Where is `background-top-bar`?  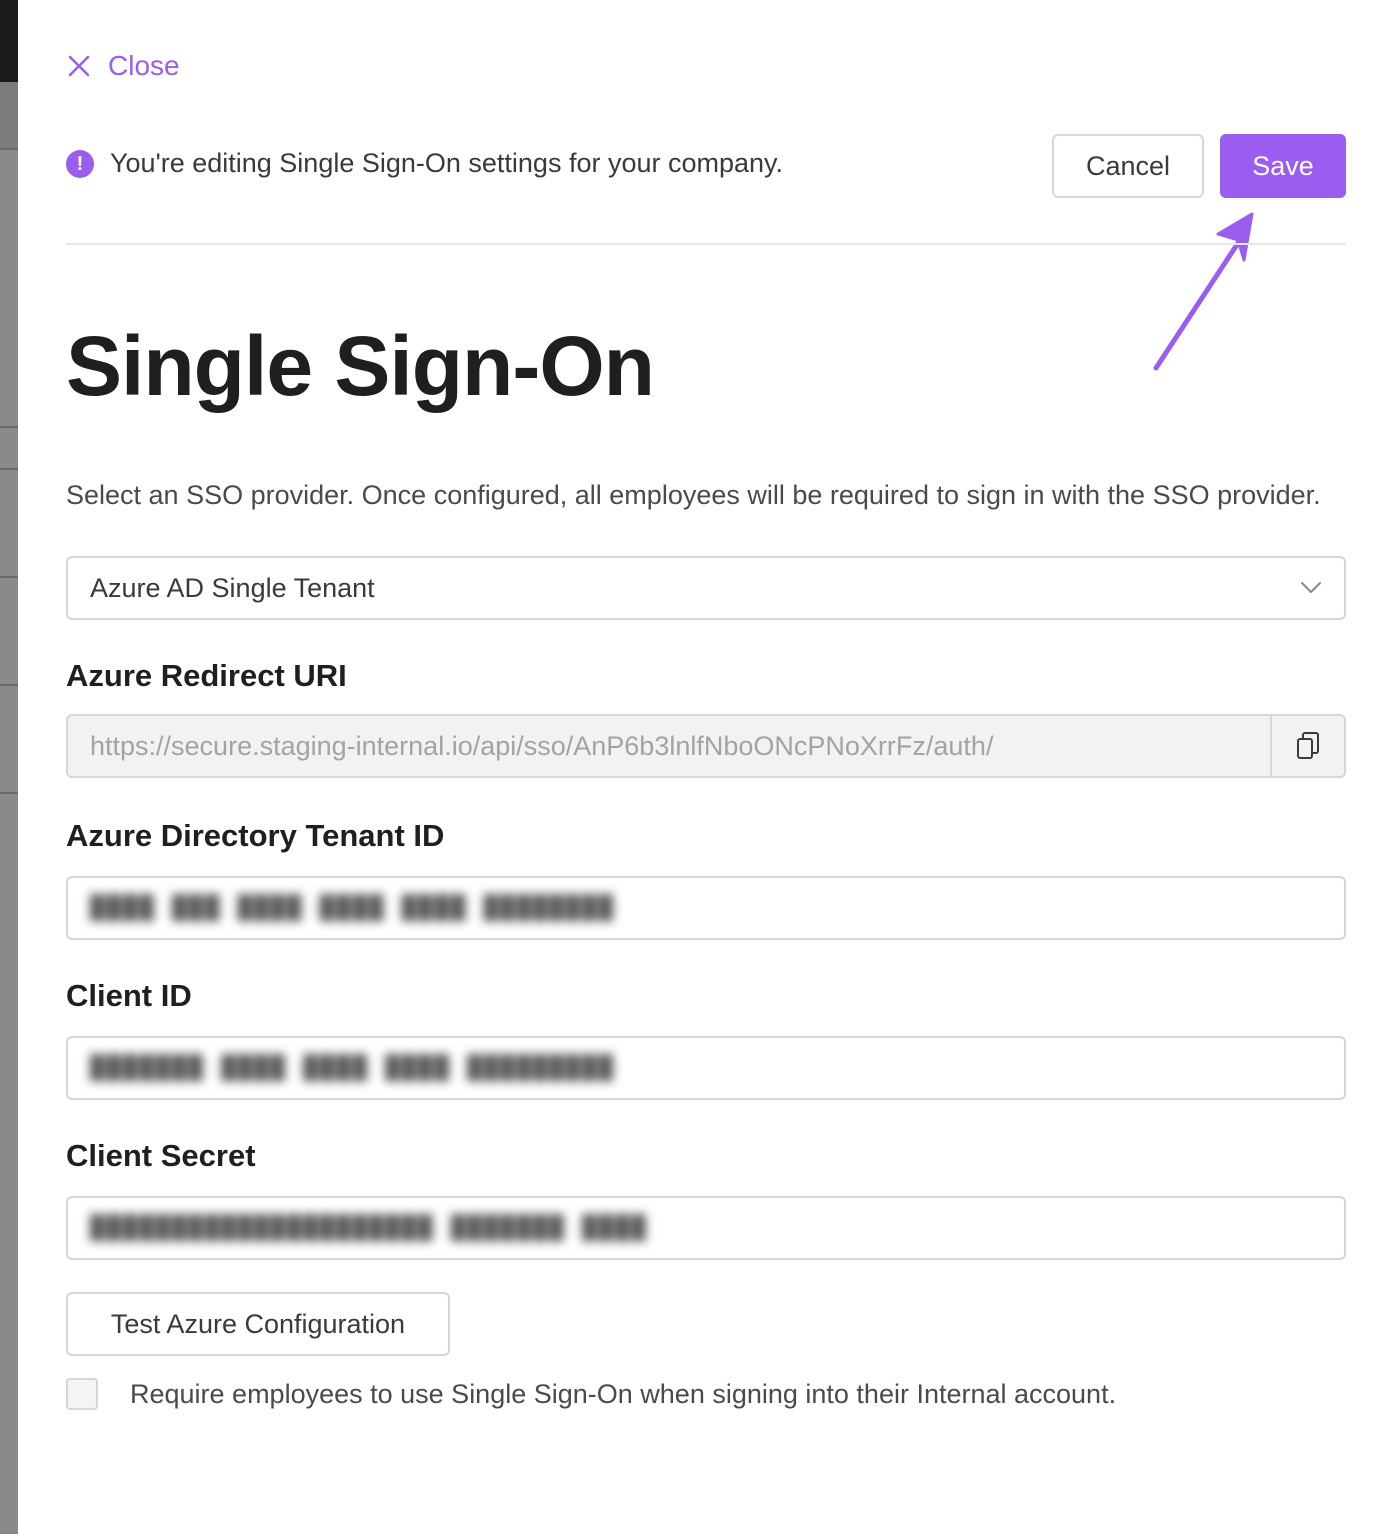
background-top-bar is located at coordinates (9, 41).